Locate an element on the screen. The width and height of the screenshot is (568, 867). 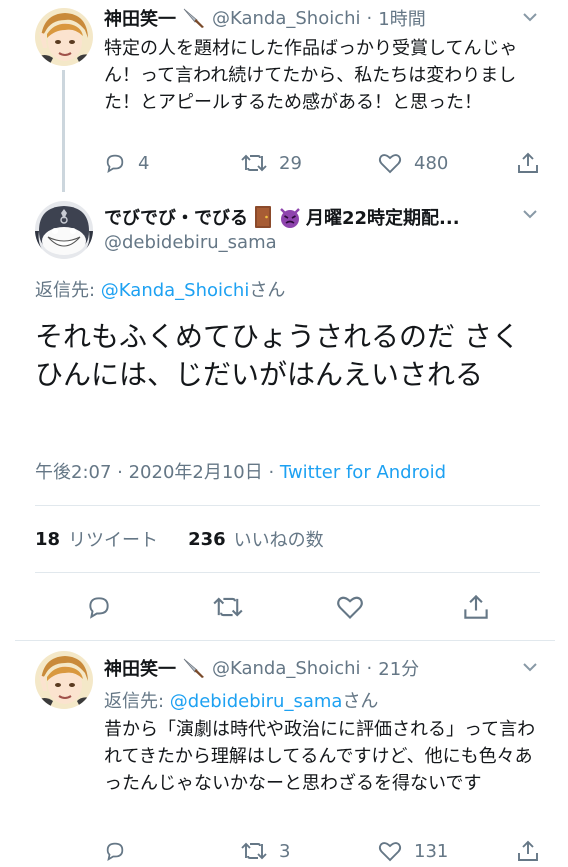
retweet-stat-label: リツイート is located at coordinates (113, 539).